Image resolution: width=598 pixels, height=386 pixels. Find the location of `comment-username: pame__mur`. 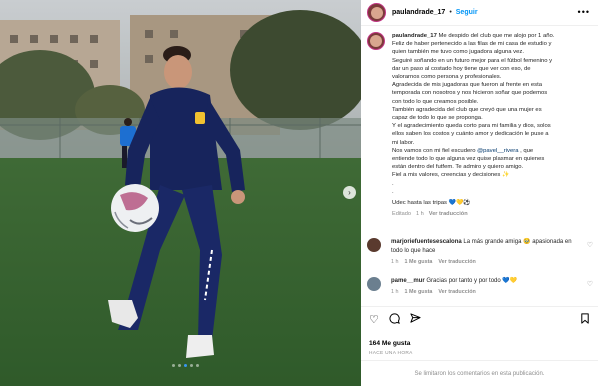

comment-username: pame__mur is located at coordinates (408, 281).